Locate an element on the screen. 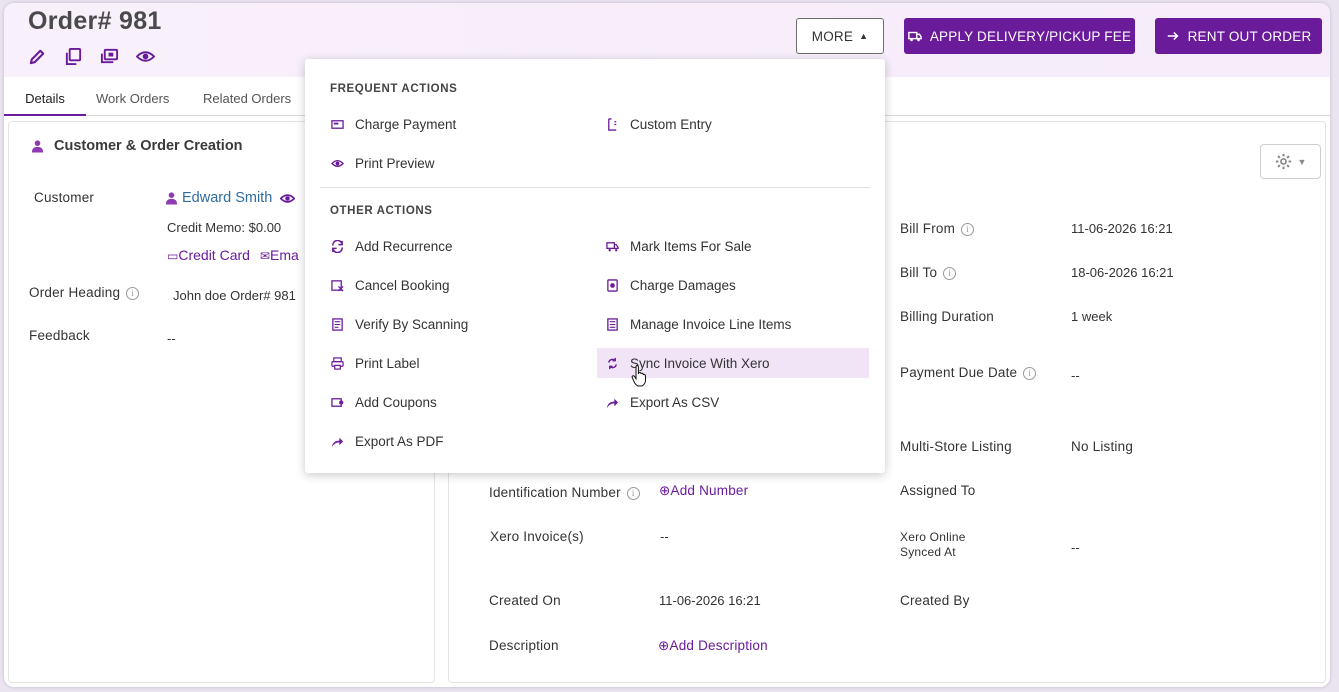 This screenshot has height=692, width=1339. payment-due-label: Payment Due Date i is located at coordinates (968, 372).